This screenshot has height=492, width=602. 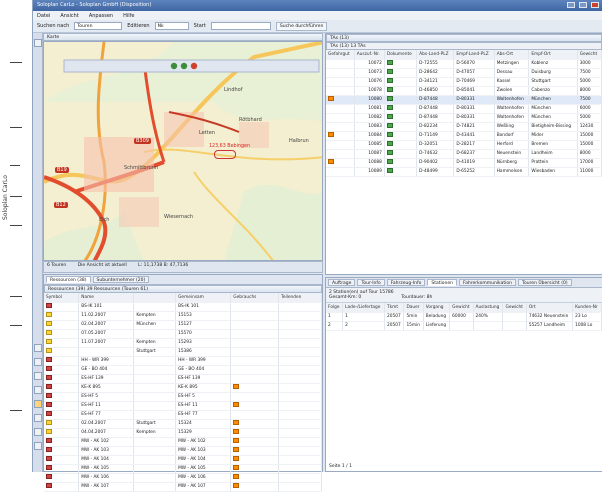 What do you see at coordinates (595, 5) in the screenshot?
I see `close-button` at bounding box center [595, 5].